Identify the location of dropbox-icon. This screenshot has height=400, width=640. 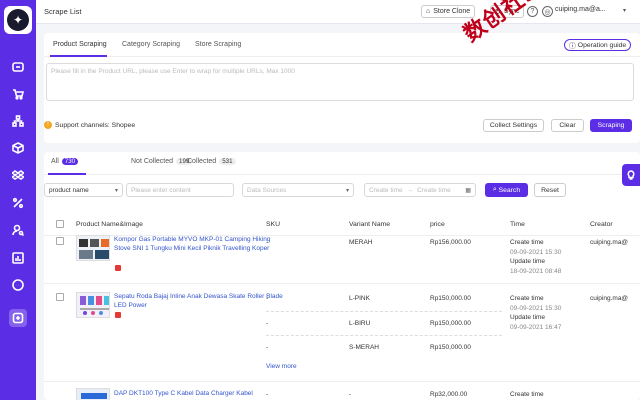
(18, 175).